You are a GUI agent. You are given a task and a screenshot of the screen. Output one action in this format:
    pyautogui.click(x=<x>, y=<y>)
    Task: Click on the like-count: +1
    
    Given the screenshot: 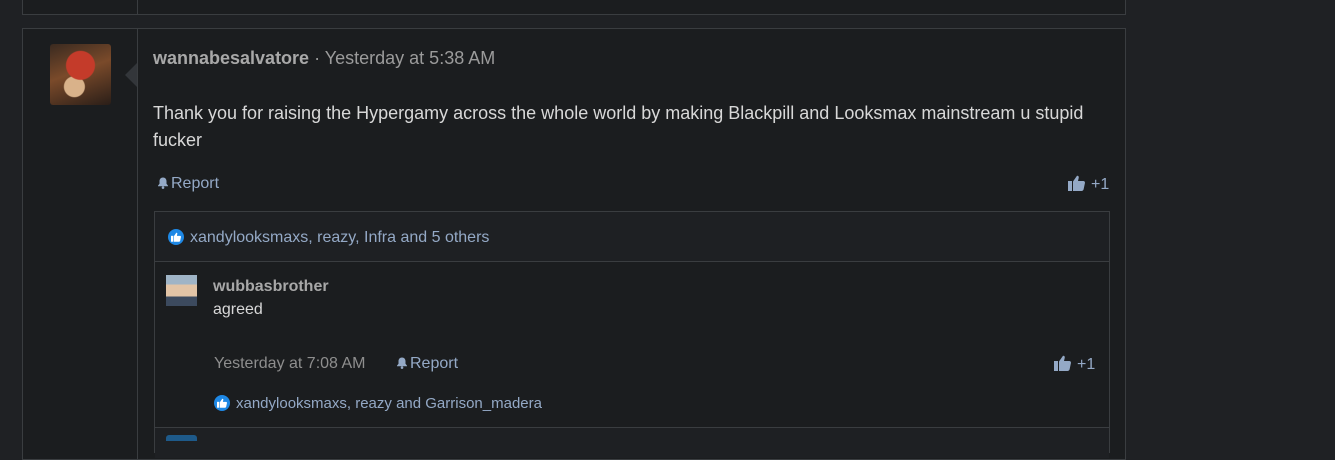 What is the action you would take?
    pyautogui.click(x=1100, y=184)
    